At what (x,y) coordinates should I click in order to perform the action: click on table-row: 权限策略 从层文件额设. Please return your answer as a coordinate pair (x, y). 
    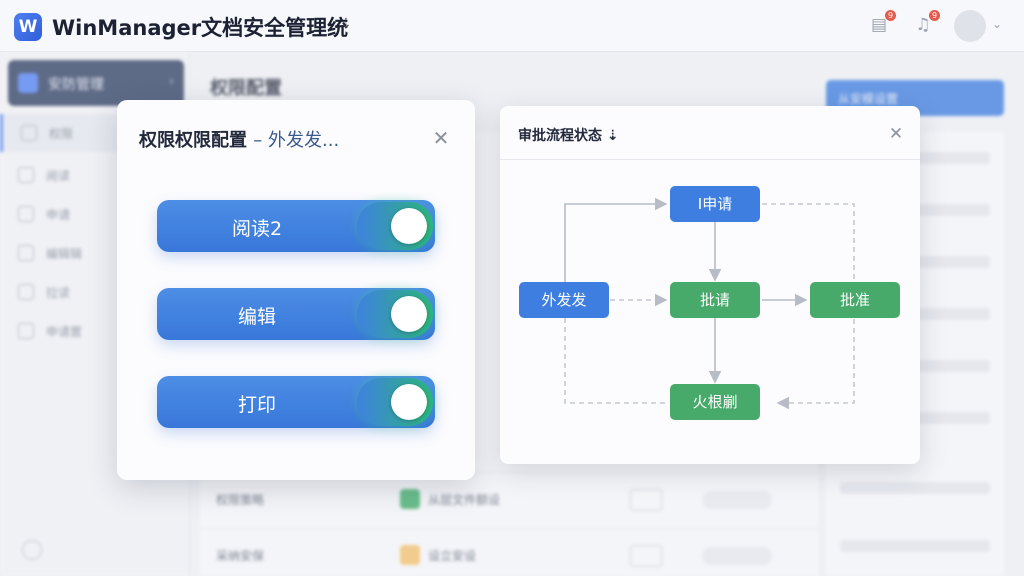
    Looking at the image, I should click on (509, 499).